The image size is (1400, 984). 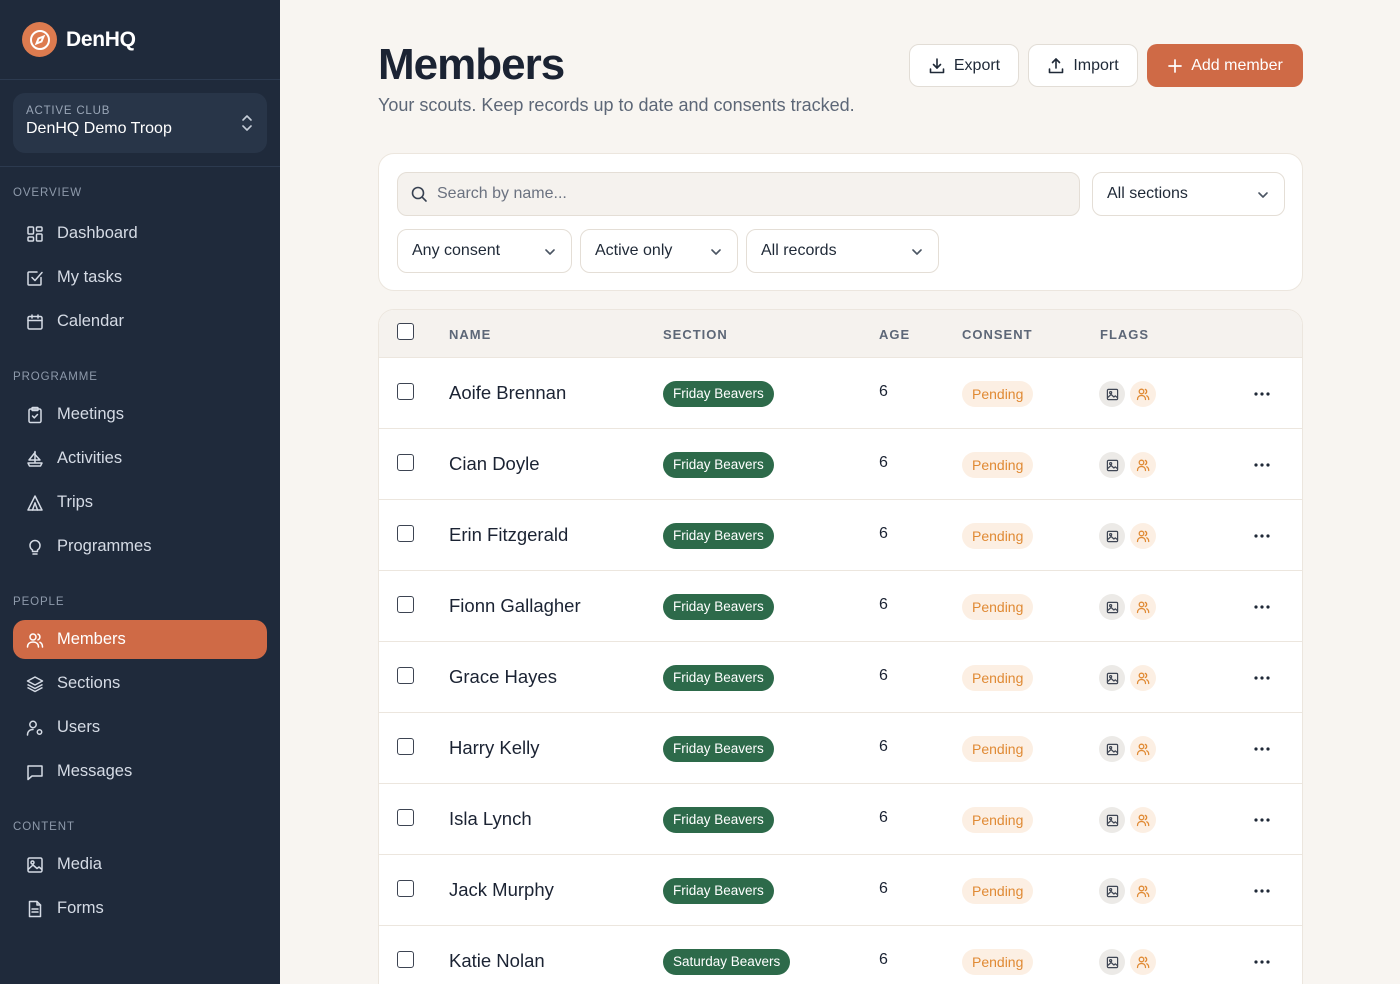 I want to click on table-row: Erin Fitzgerald Friday Beavers 6 Pending, so click(x=840, y=535).